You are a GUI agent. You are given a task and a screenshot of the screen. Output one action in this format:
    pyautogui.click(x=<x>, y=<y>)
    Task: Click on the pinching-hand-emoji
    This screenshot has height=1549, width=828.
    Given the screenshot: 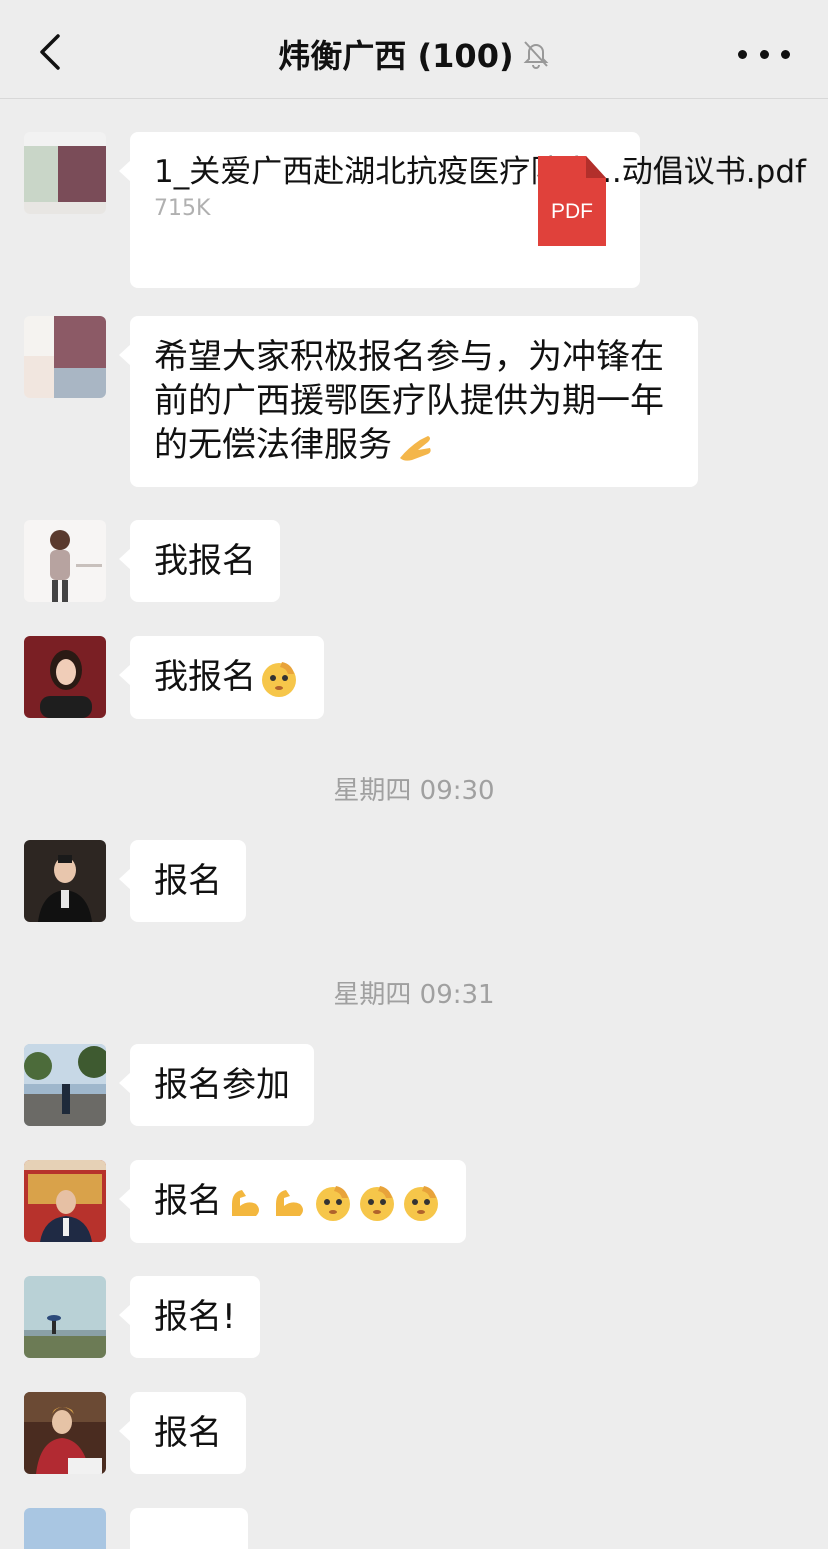 What is the action you would take?
    pyautogui.click(x=415, y=448)
    